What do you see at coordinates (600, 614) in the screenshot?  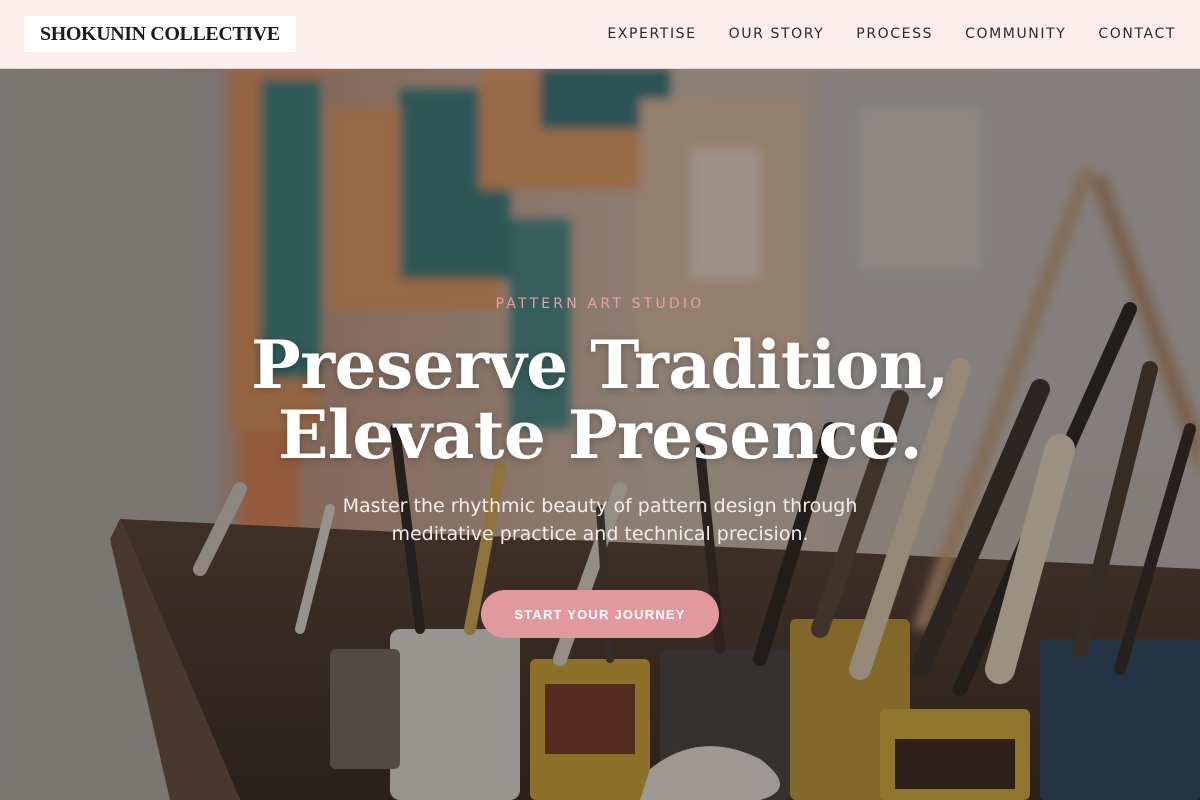 I see `start-journey-button: START YOUR JOURNEY` at bounding box center [600, 614].